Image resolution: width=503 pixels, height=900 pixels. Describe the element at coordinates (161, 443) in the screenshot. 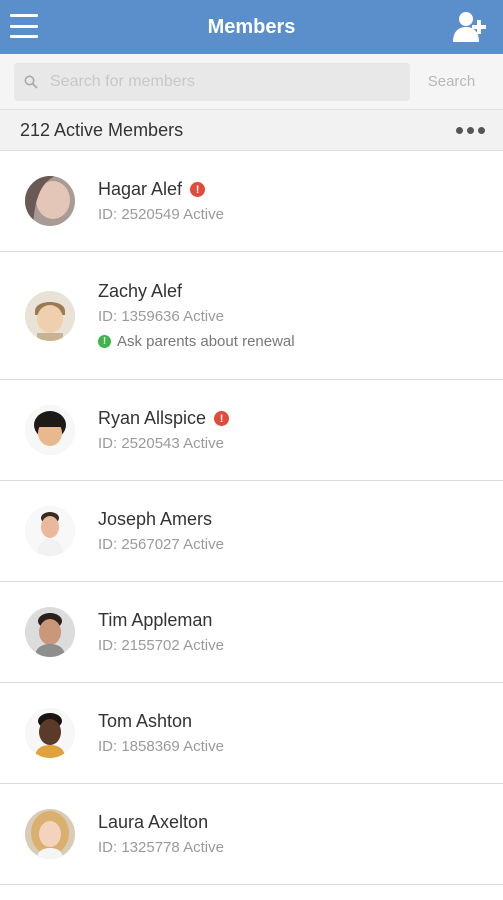

I see `member-id-status: ID: 2520543 Active` at that location.